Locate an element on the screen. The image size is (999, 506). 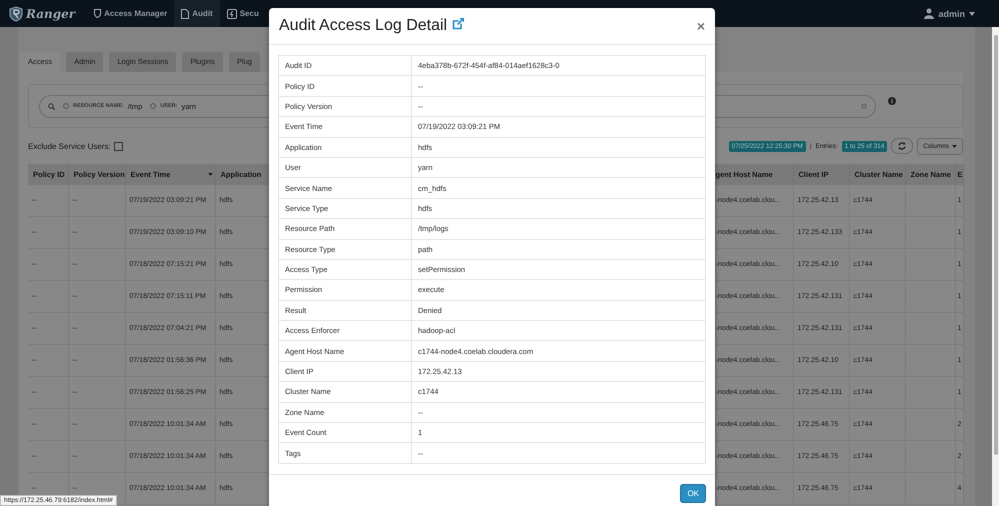
nav-item: Audit is located at coordinates (197, 13).